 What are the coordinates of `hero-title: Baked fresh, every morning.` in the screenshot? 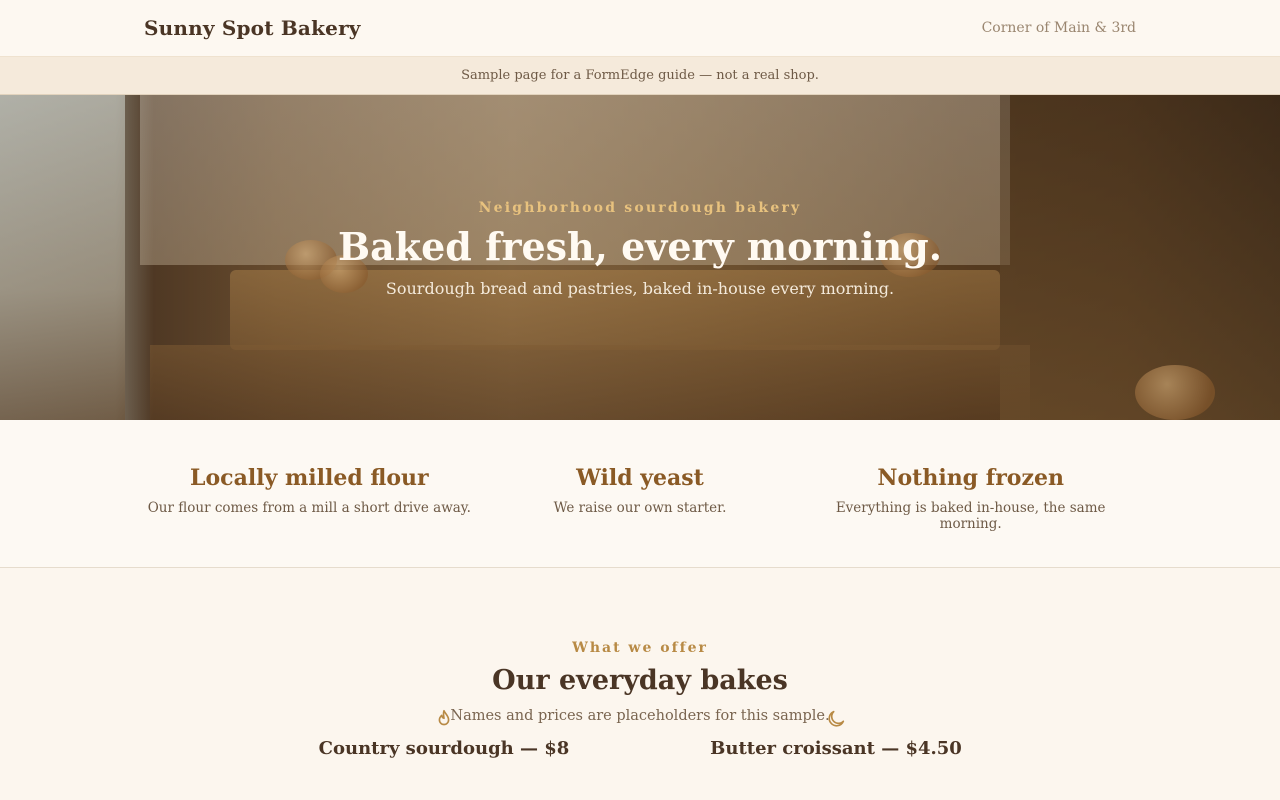 It's located at (640, 246).